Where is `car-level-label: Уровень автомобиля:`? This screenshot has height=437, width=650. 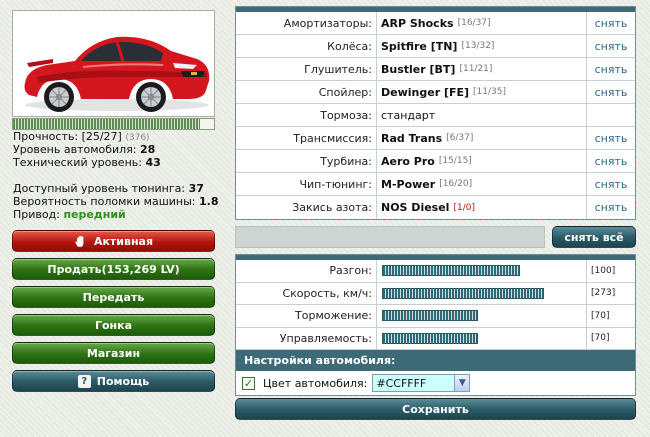
car-level-label: Уровень автомобиля: is located at coordinates (75, 149).